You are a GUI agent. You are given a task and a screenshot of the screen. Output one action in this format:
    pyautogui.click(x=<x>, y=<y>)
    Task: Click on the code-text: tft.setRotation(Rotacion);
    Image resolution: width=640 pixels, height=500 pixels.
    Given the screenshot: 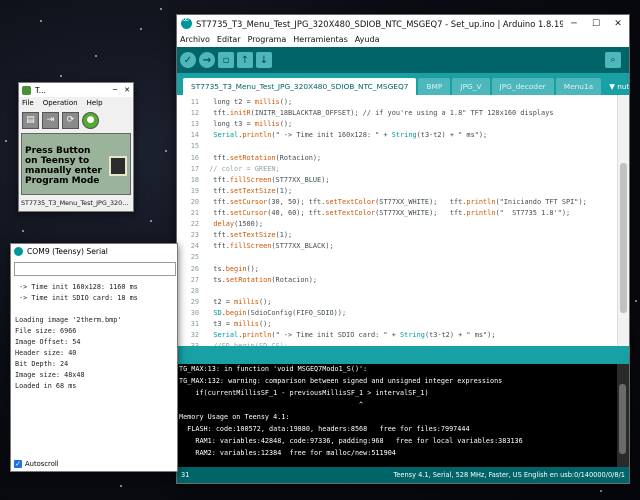 What is the action you would take?
    pyautogui.click(x=263, y=157)
    